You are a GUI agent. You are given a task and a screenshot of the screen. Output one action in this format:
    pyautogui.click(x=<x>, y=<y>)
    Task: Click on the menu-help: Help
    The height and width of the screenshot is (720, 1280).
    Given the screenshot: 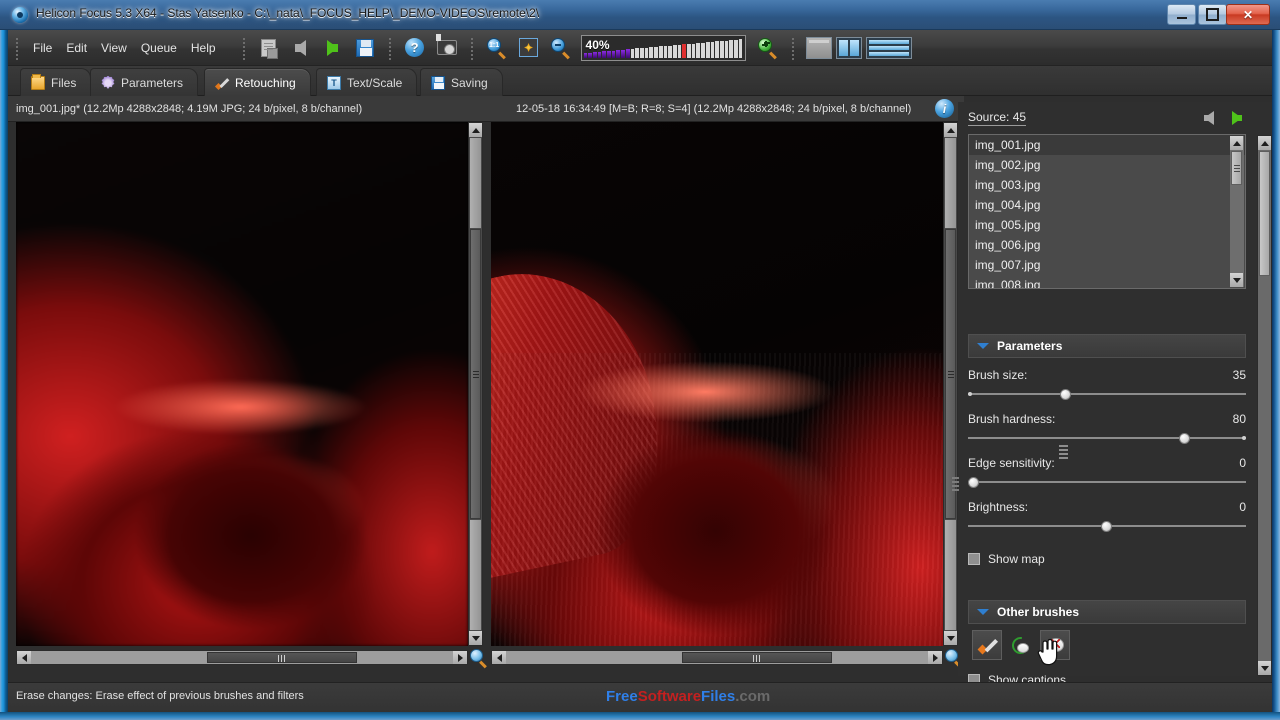 What is the action you would take?
    pyautogui.click(x=203, y=48)
    